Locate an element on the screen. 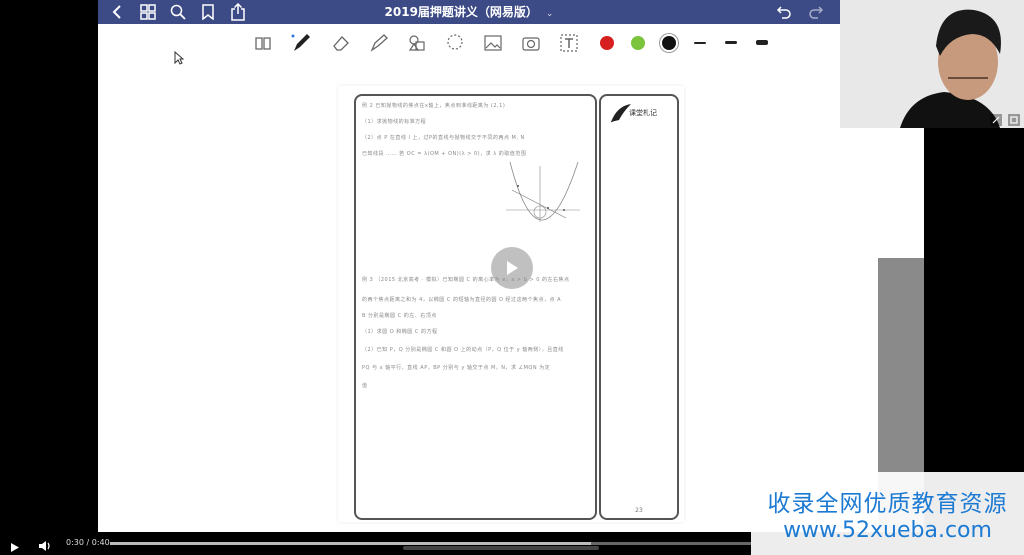 The width and height of the screenshot is (1024, 555). page-number: 23 is located at coordinates (639, 510).